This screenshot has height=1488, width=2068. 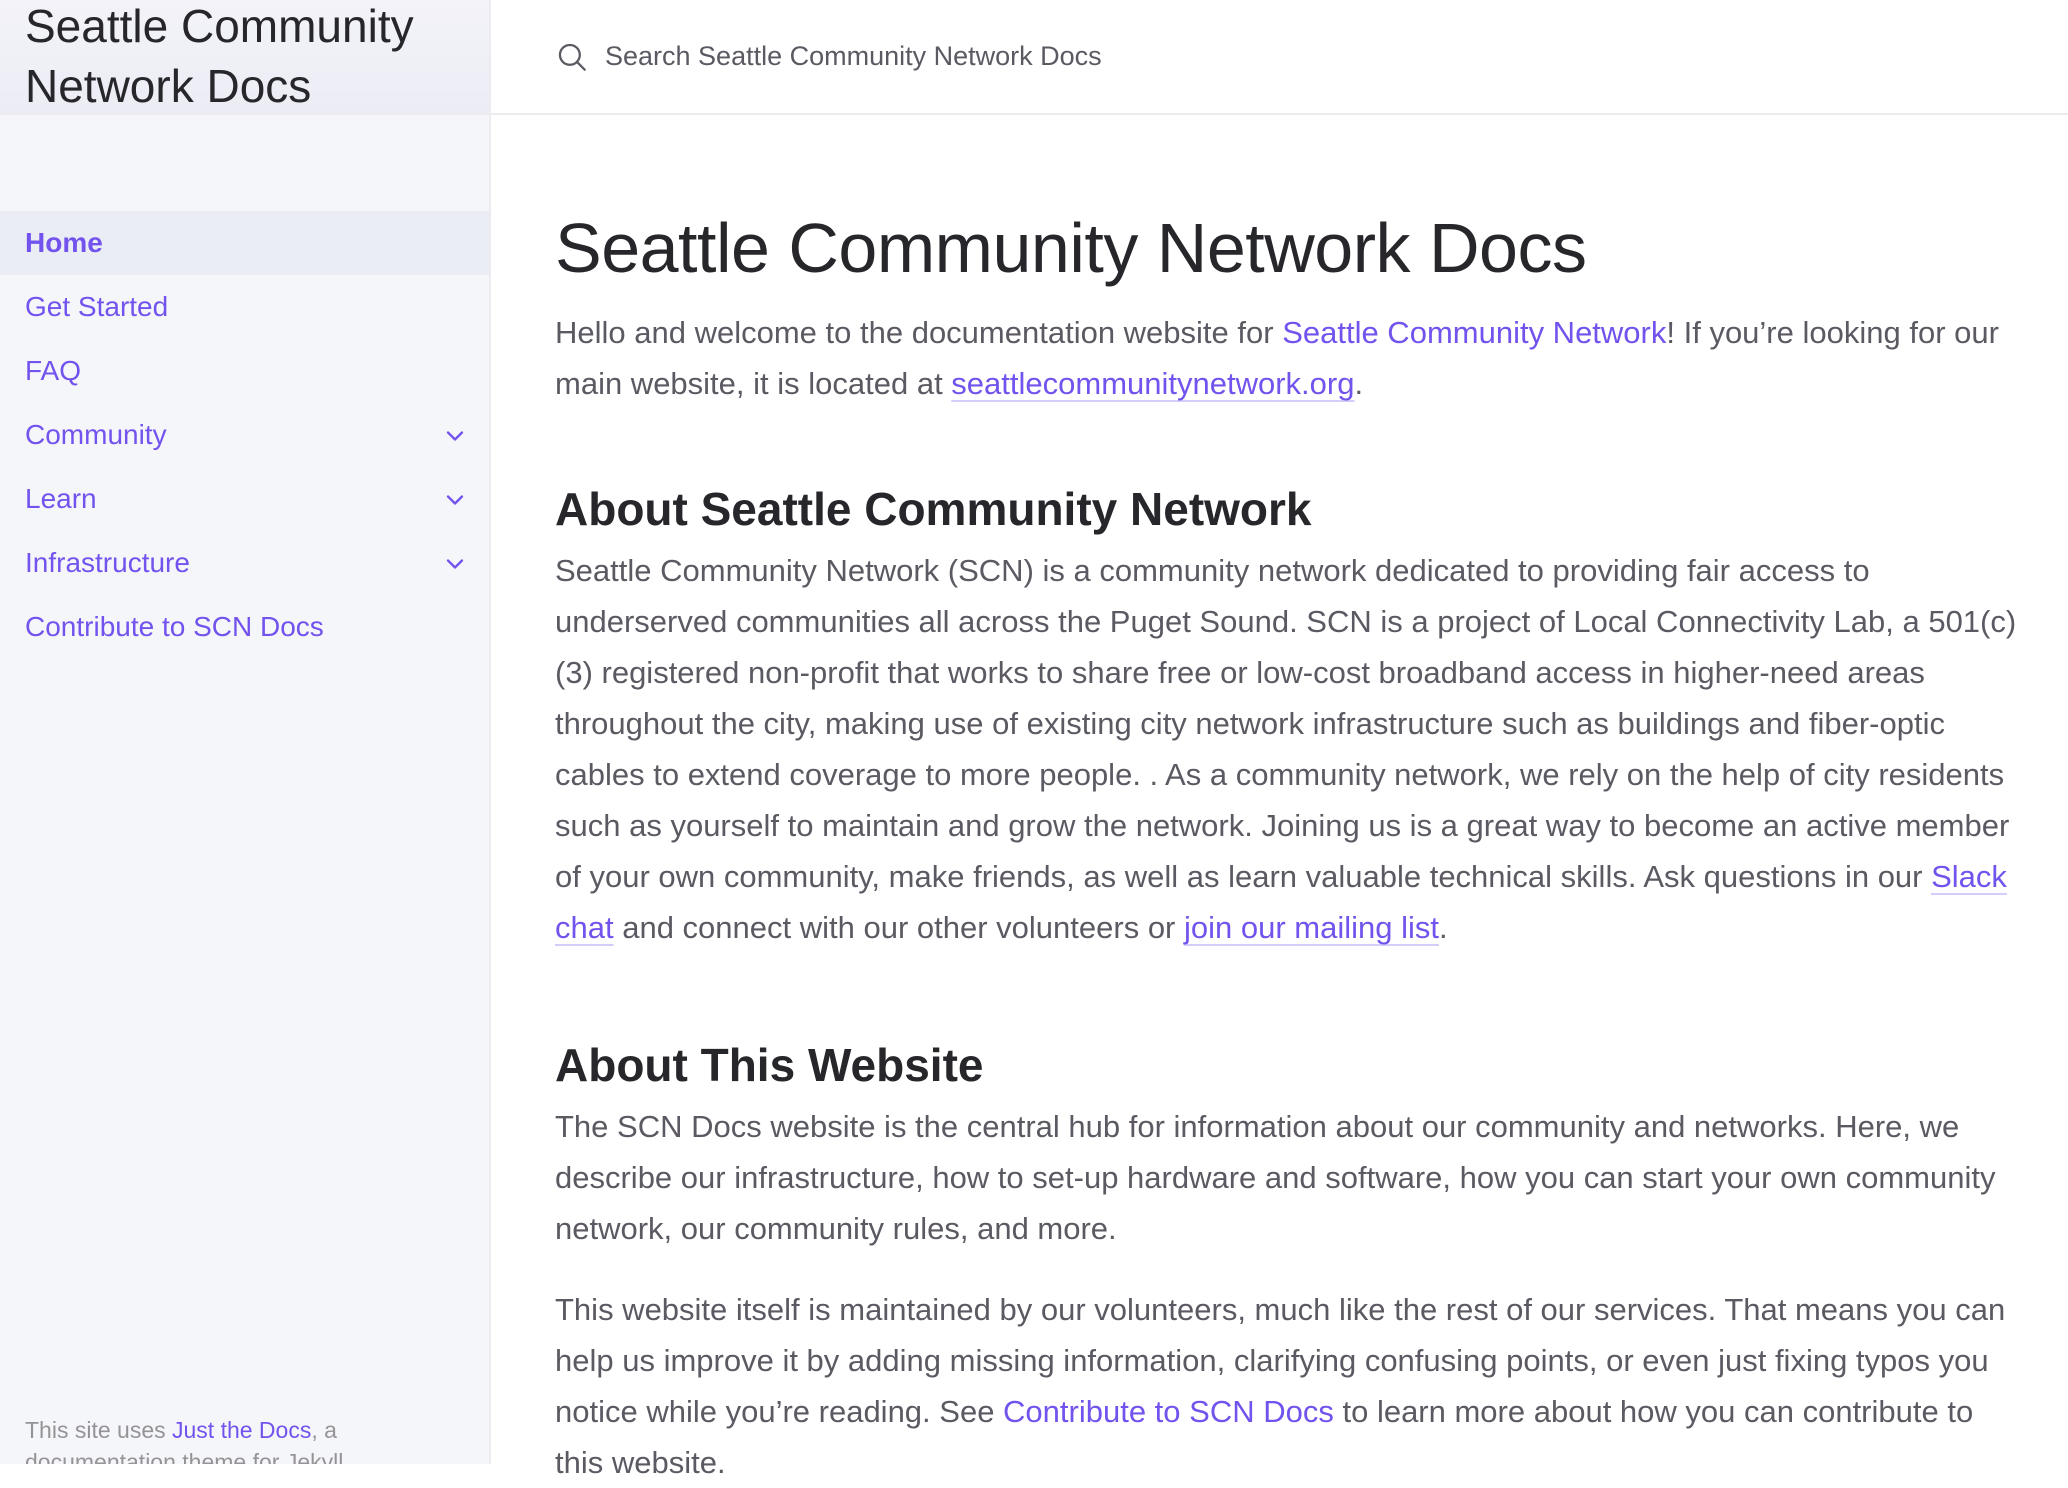 I want to click on scn-website-link: seattlecommunitynetwork.org, so click(x=1152, y=383).